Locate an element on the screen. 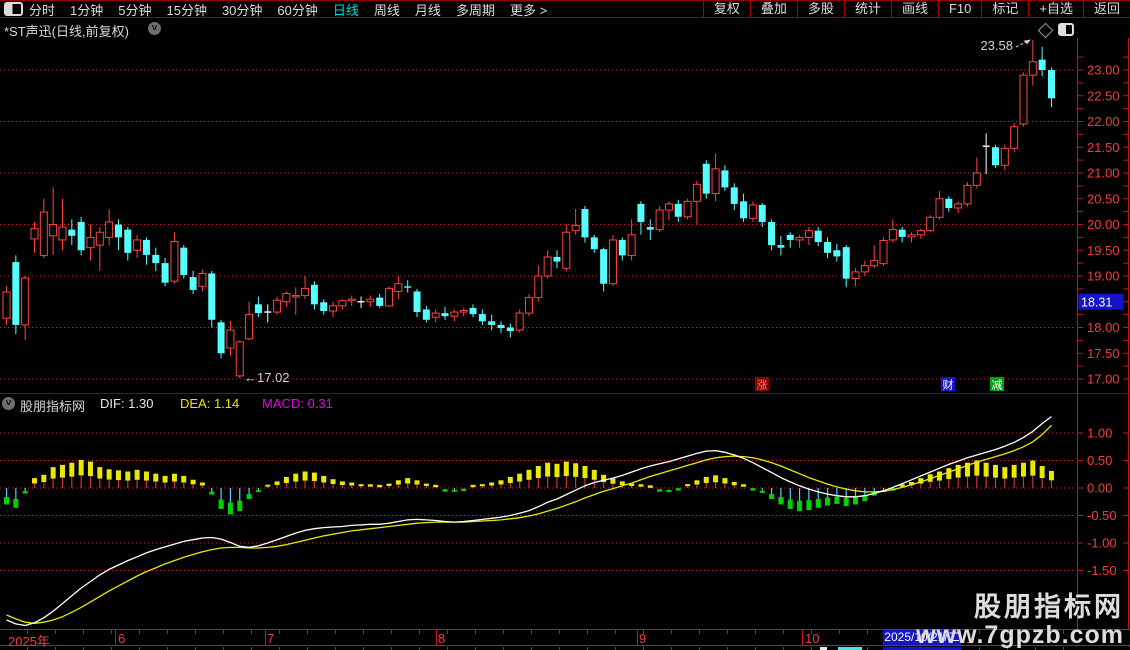  menu-item-tool: 统计 is located at coordinates (867, 9).